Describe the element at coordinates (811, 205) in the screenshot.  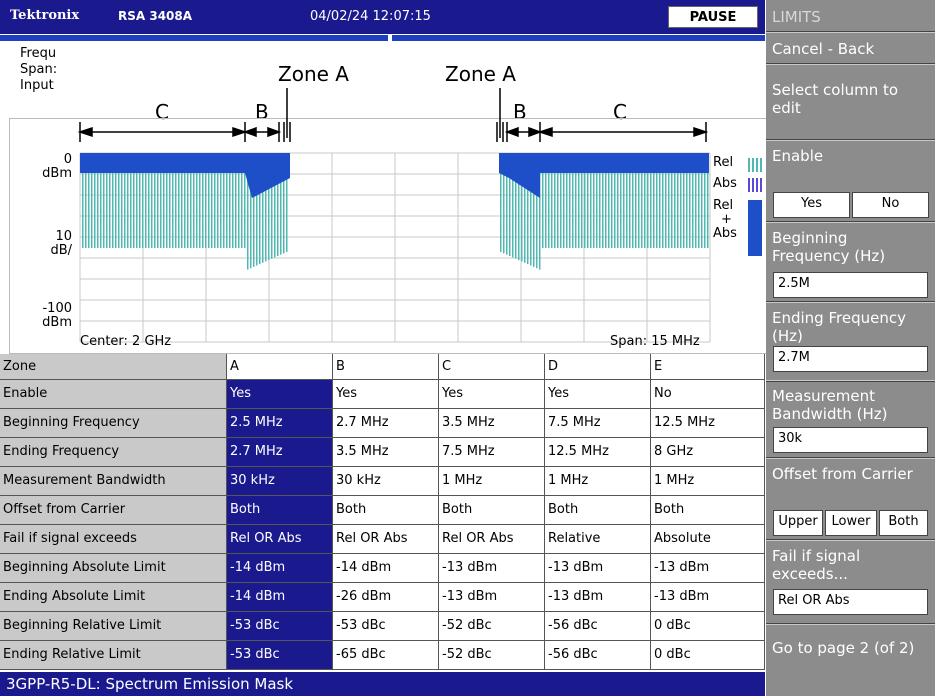
I see `enable-yes-option: Yes` at that location.